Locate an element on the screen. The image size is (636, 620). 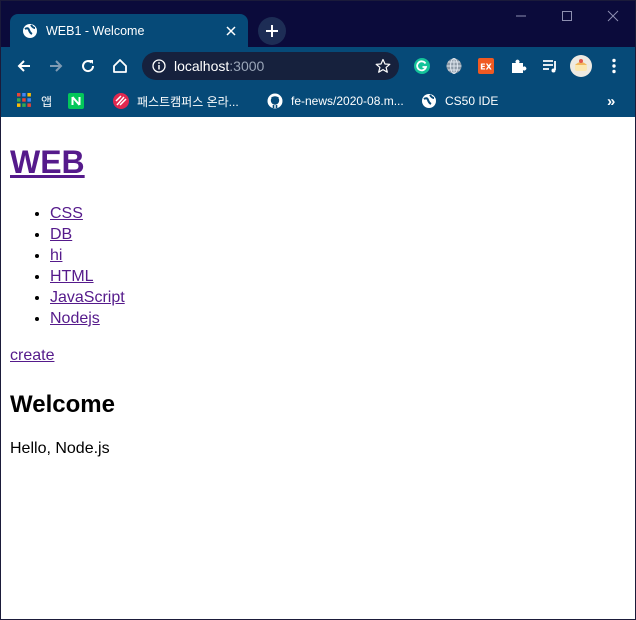
close-window-button is located at coordinates (612, 16).